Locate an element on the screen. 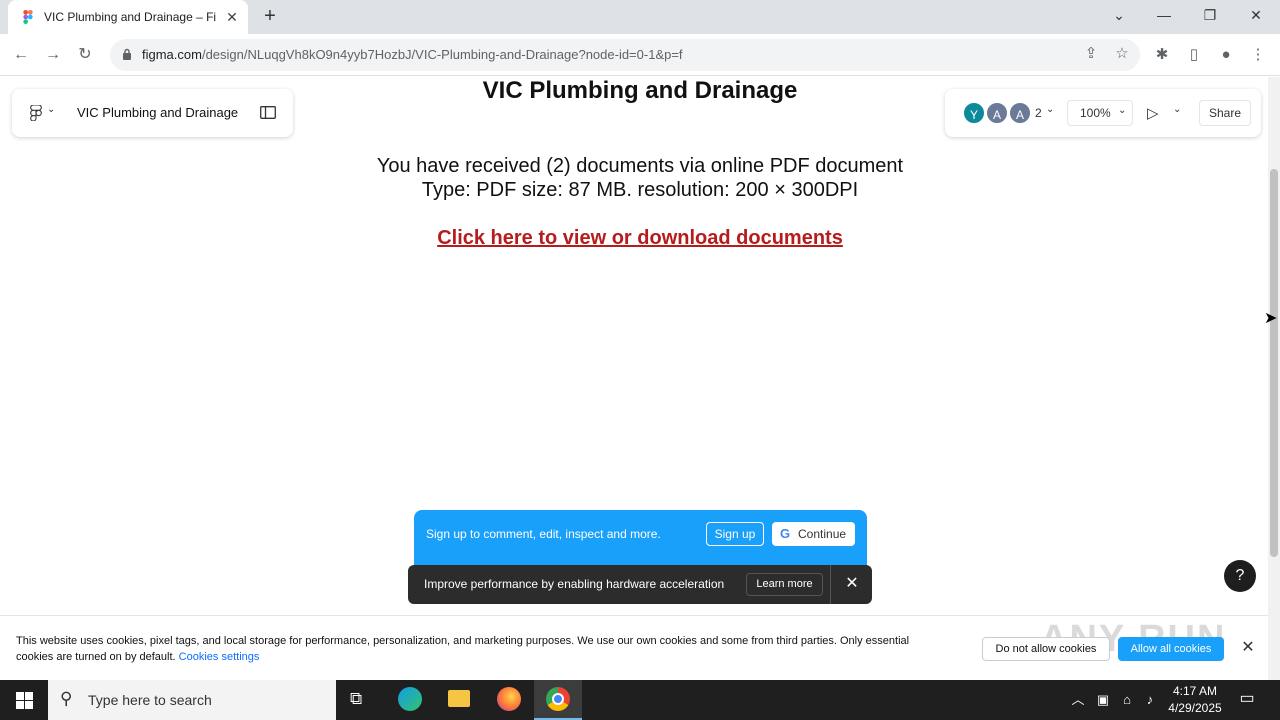 The height and width of the screenshot is (720, 1280). page-scrollbar is located at coordinates (1274, 378).